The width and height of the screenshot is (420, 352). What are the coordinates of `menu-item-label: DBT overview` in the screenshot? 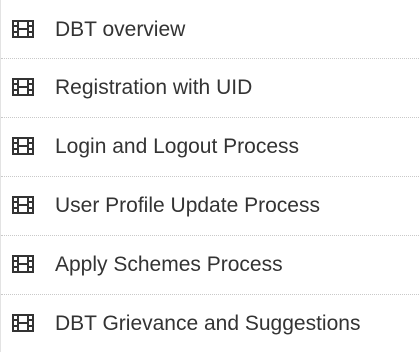 It's located at (120, 29).